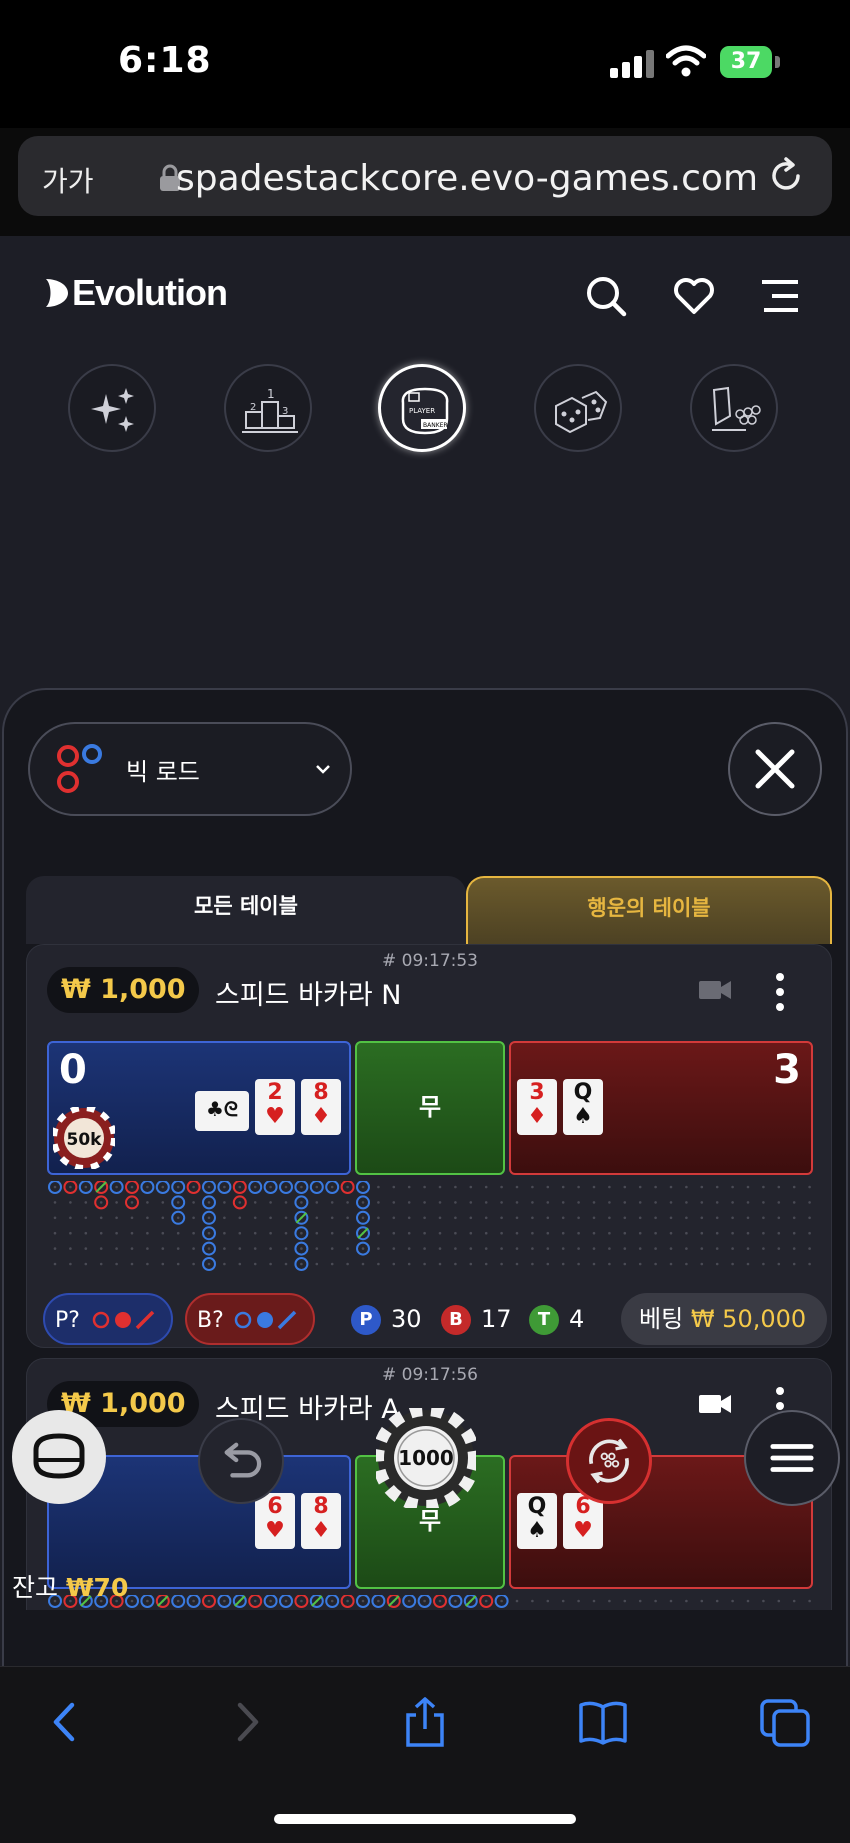 The height and width of the screenshot is (1843, 850). I want to click on search-icon, so click(606, 296).